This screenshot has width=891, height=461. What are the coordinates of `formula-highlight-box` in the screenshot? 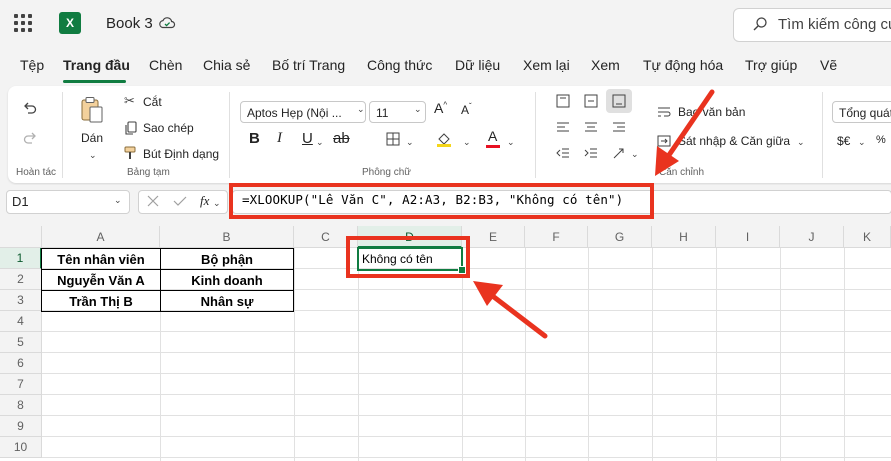 It's located at (441, 201).